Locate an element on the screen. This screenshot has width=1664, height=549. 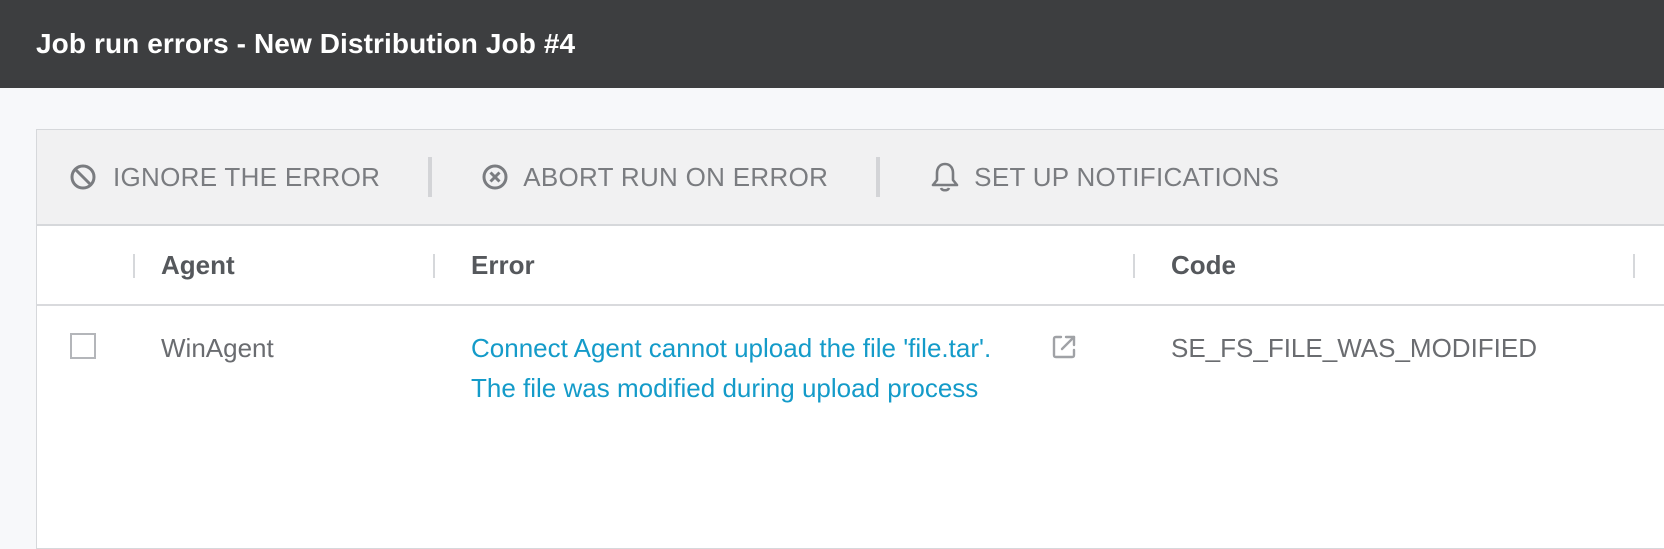
set-up-notifications-button: SET UP NOTIFICATIONS is located at coordinates (1104, 177).